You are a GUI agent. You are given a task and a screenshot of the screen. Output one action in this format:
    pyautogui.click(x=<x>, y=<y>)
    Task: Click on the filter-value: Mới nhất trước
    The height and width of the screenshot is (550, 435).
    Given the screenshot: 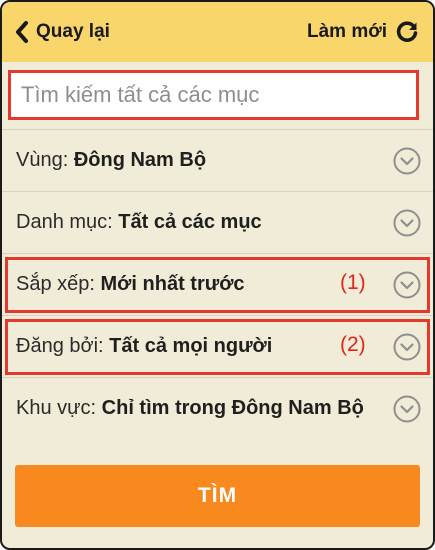 What is the action you would take?
    pyautogui.click(x=172, y=284)
    